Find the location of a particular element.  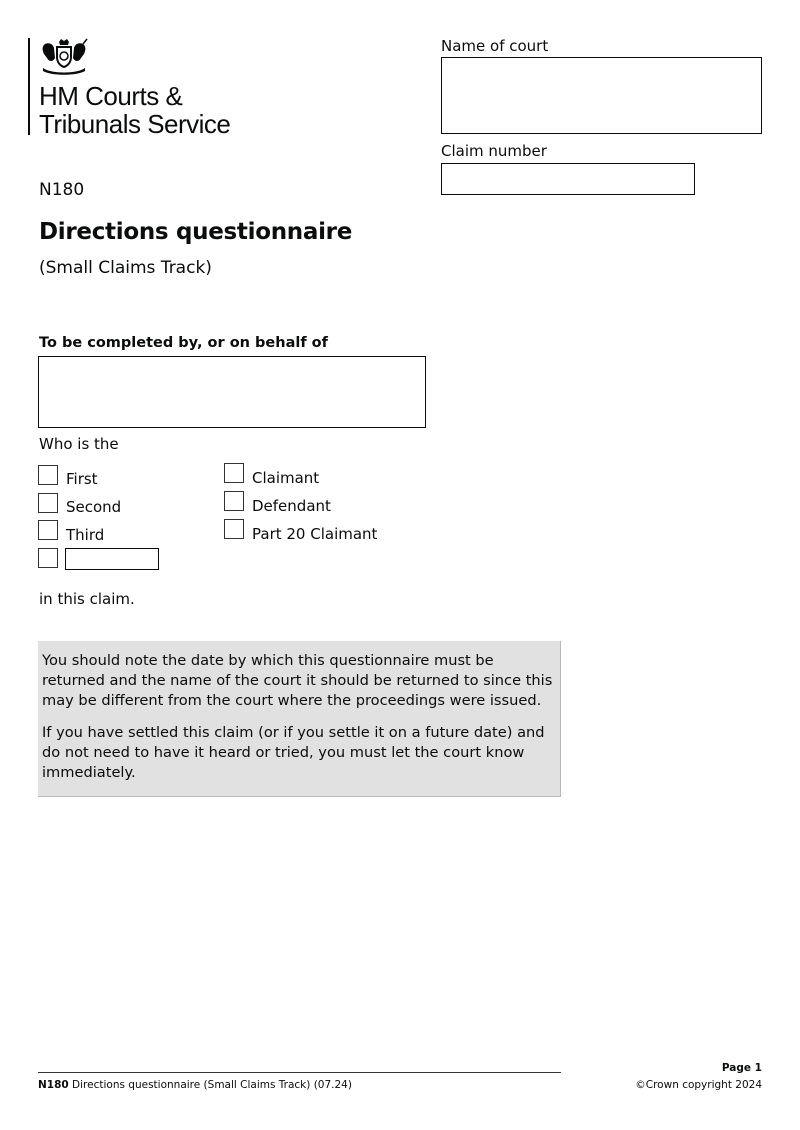

defendant-checkbox is located at coordinates (234, 501).